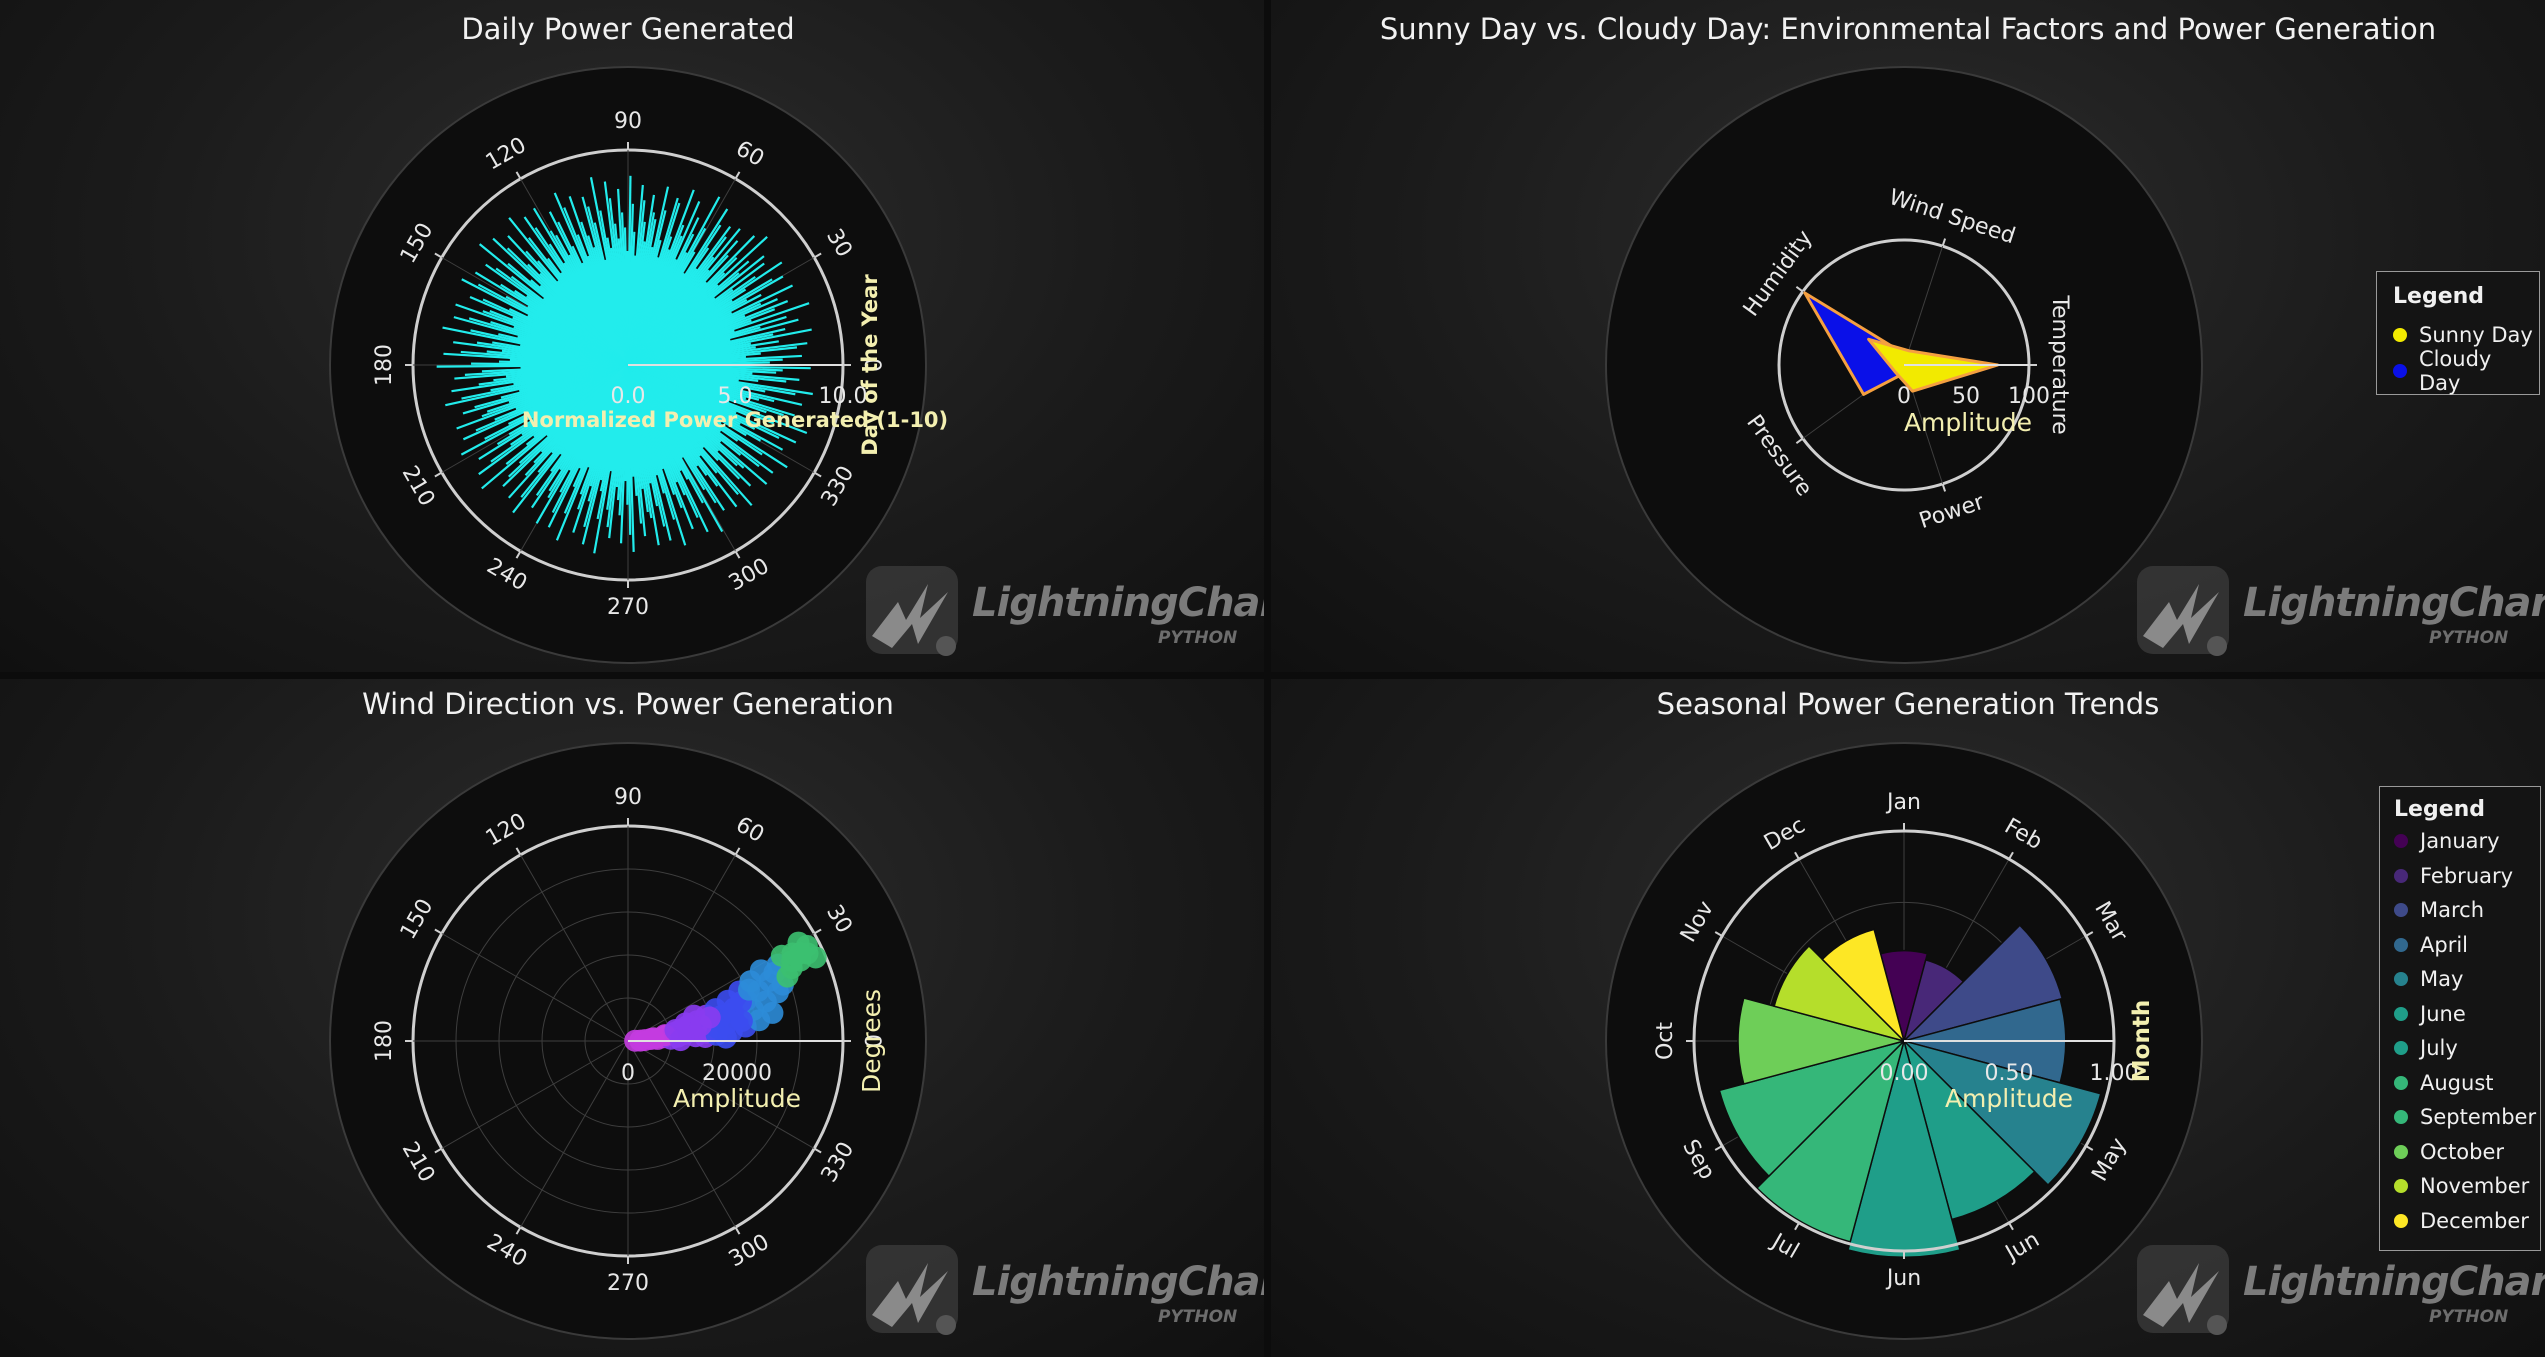 The width and height of the screenshot is (2545, 1357). I want to click on radial-tick: 0.0, so click(628, 396).